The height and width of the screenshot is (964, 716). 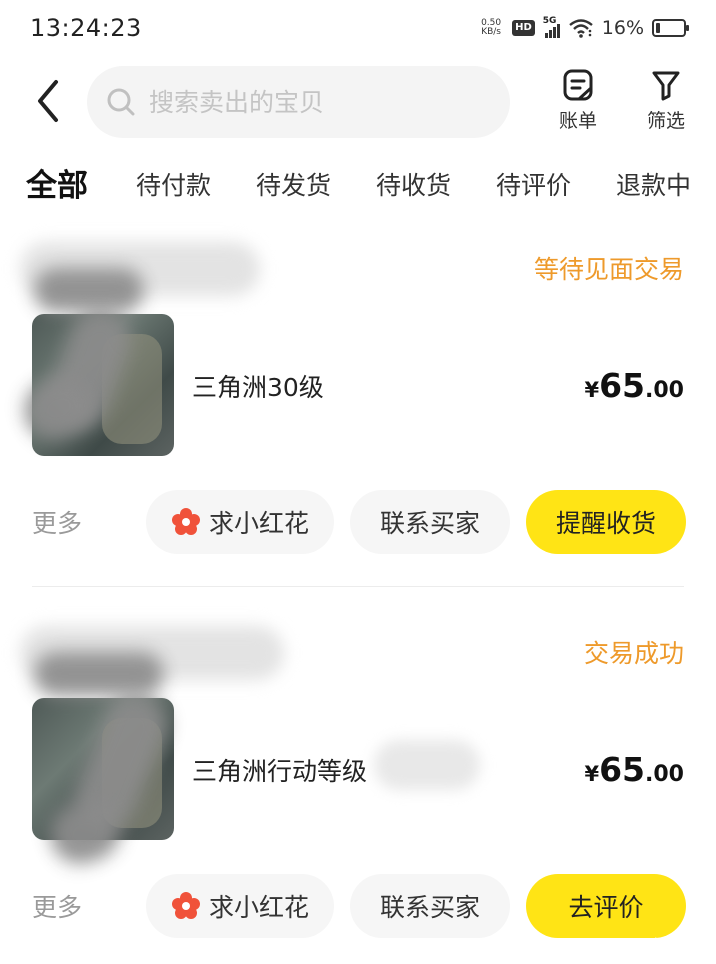 What do you see at coordinates (633, 653) in the screenshot?
I see `order-status: 交易成功` at bounding box center [633, 653].